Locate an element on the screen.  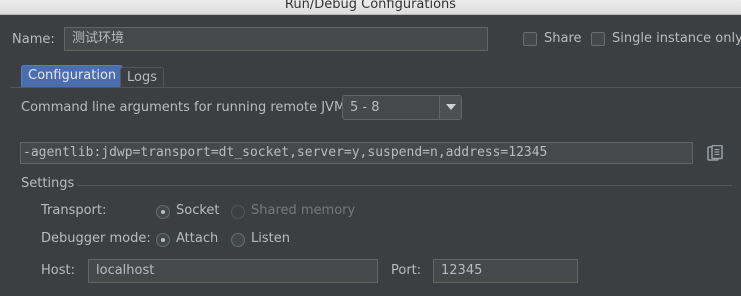
dropdown-arrow is located at coordinates (450, 107).